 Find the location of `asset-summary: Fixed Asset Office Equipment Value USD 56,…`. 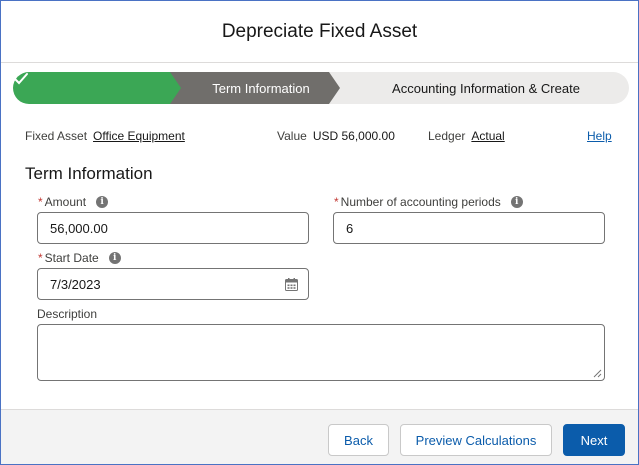

asset-summary: Fixed Asset Office Equipment Value USD 56,… is located at coordinates (320, 137).